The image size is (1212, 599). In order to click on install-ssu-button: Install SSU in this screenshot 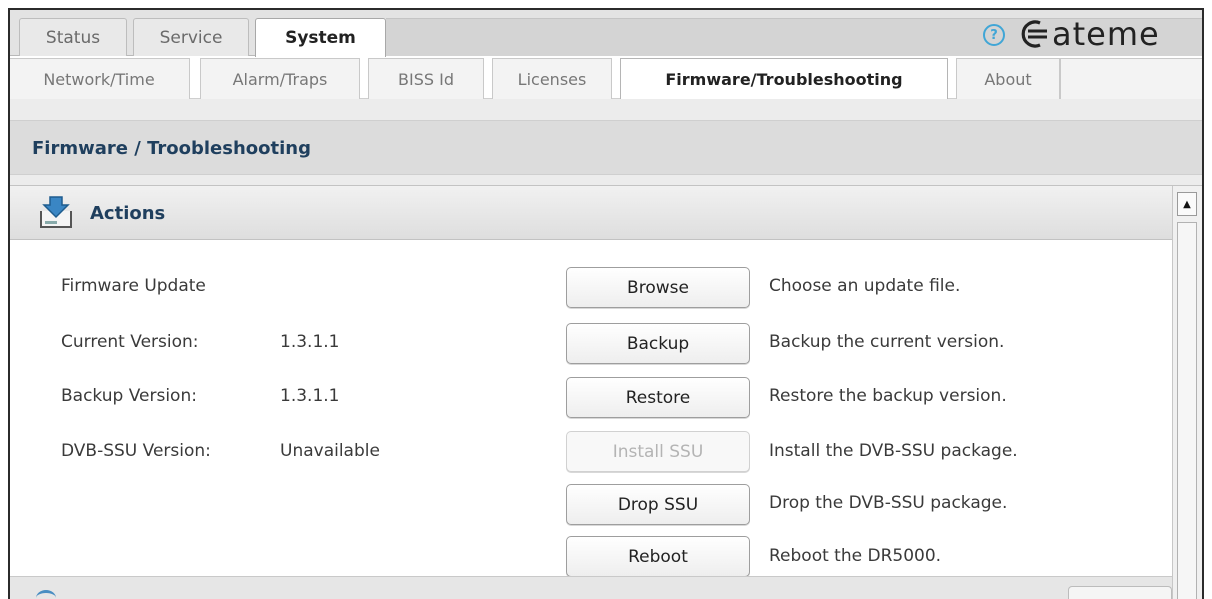, I will do `click(658, 451)`.